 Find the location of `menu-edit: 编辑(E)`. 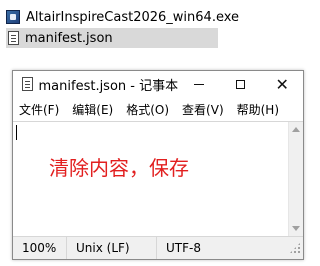

menu-edit: 编辑(E) is located at coordinates (93, 109).